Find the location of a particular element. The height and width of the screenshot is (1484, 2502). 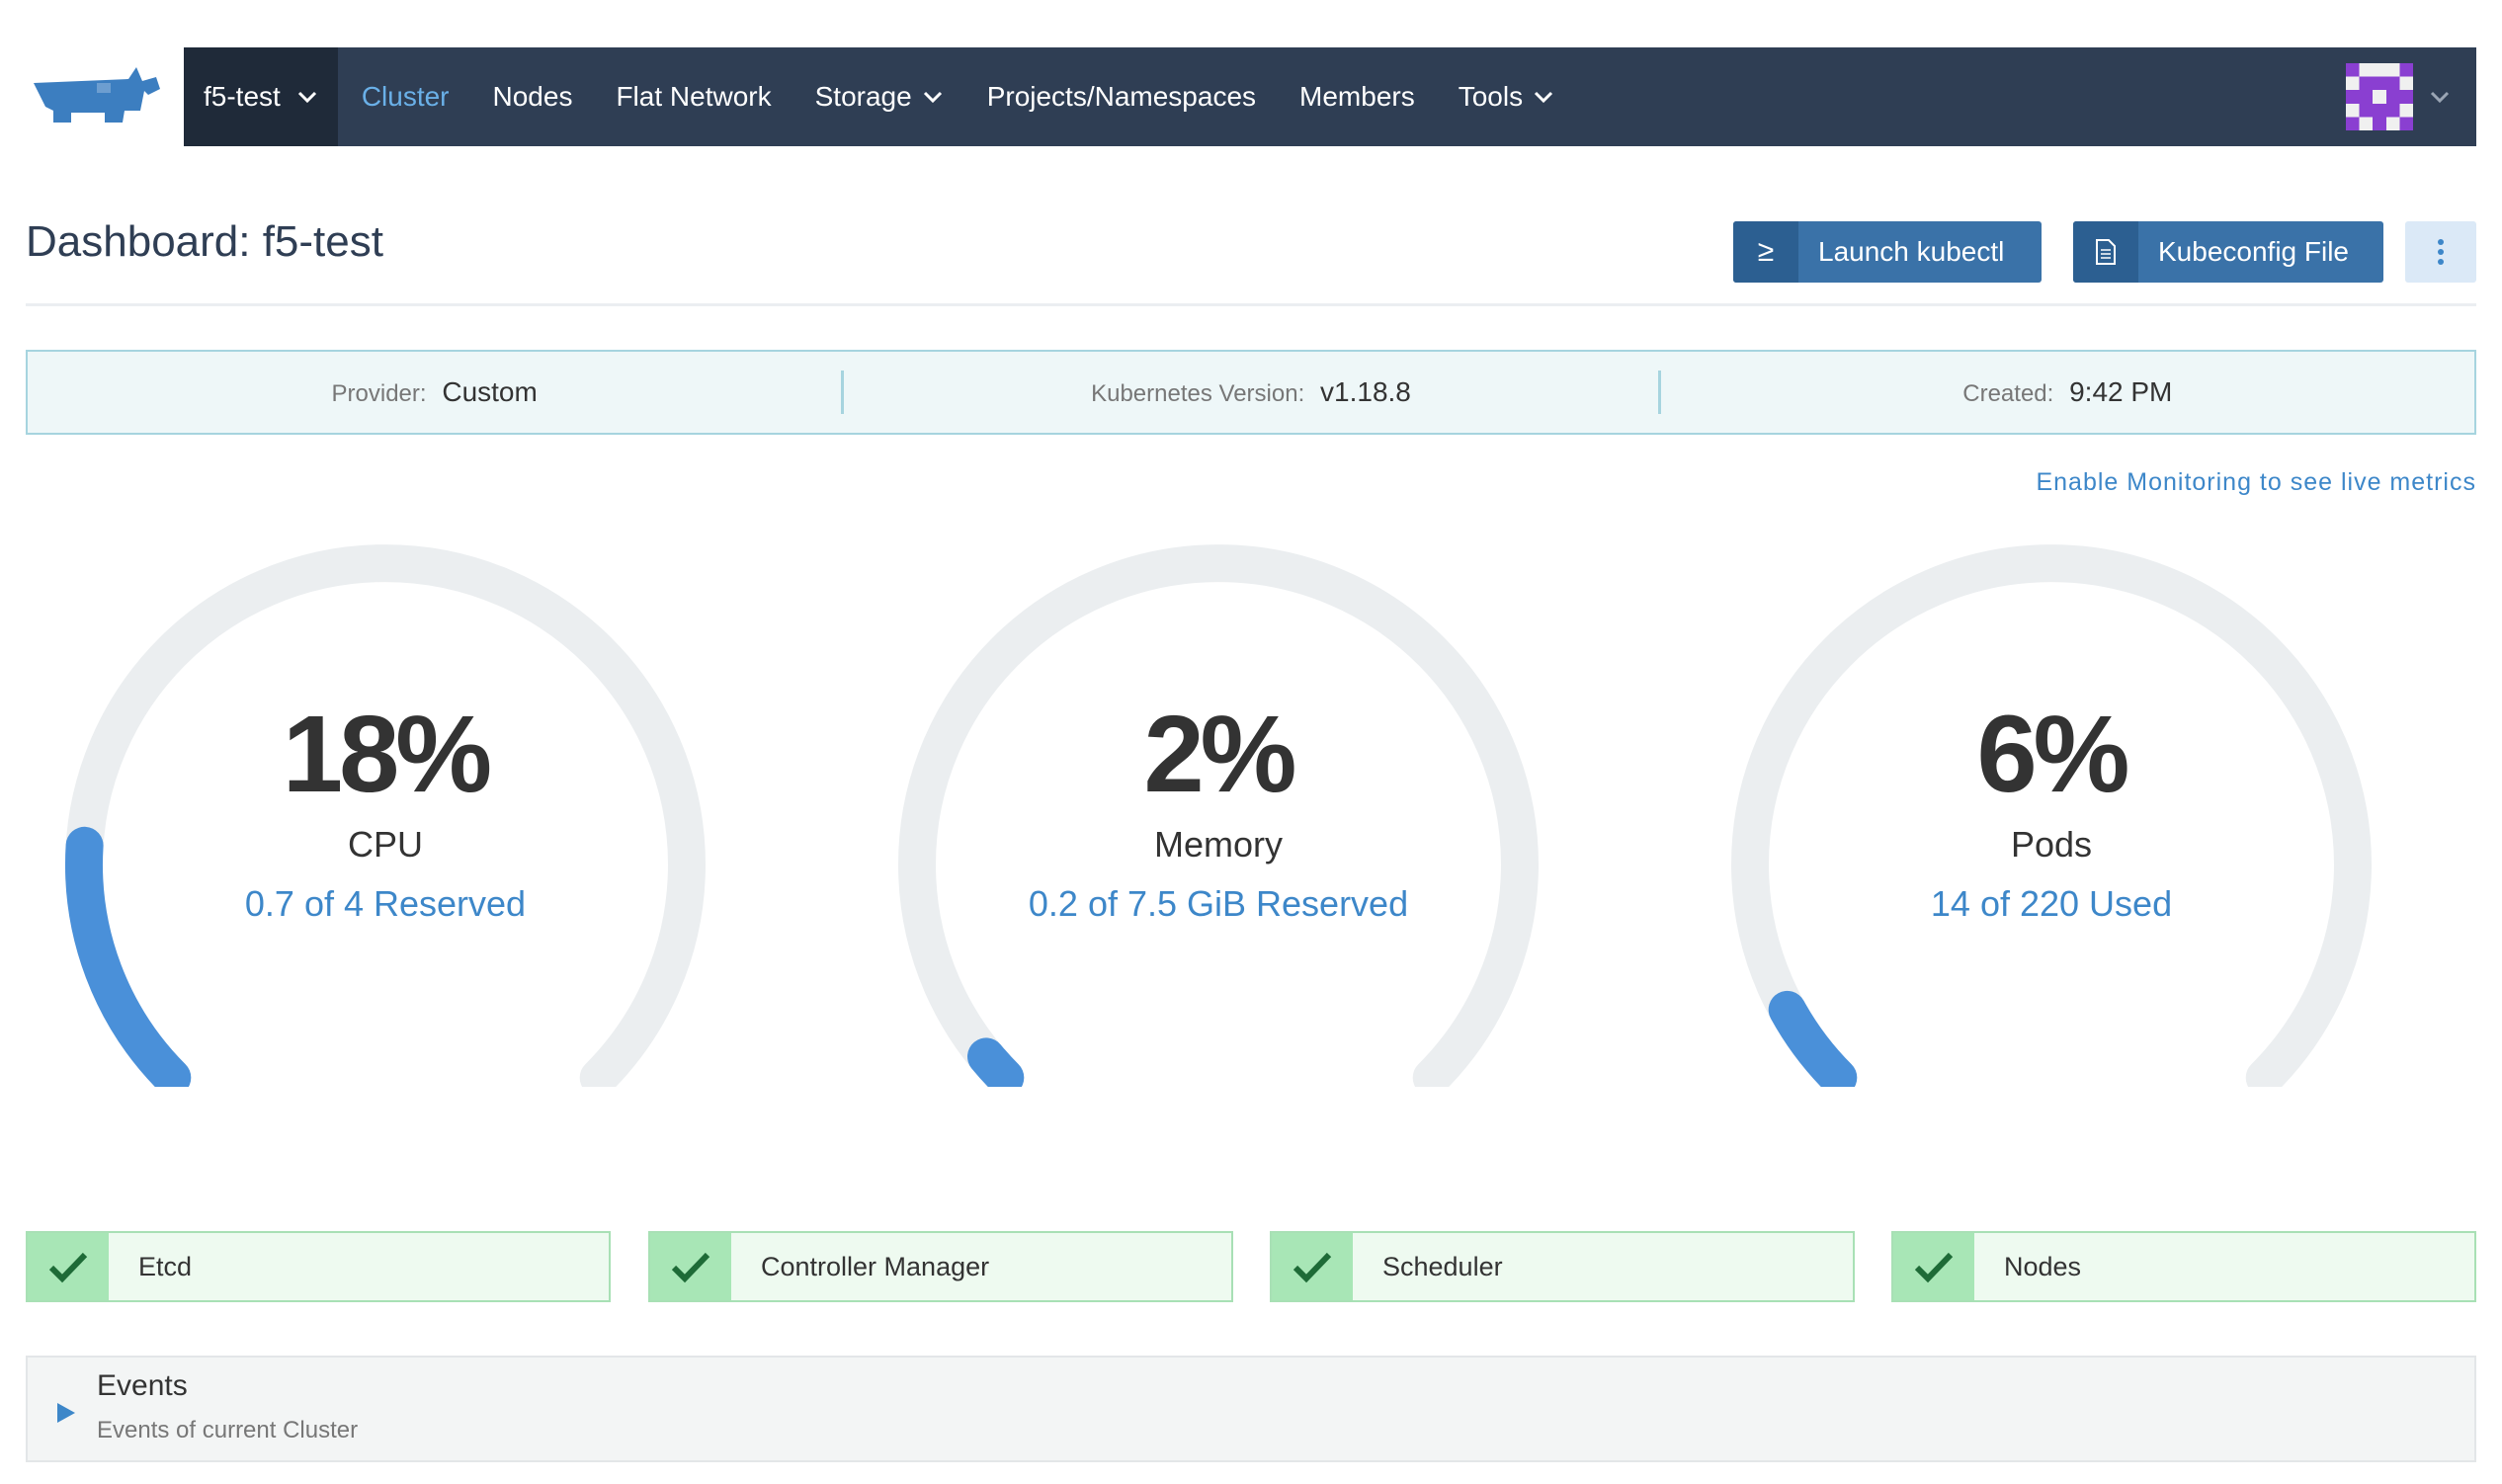

kubeconfig-file-button: Kubeconfig File is located at coordinates (2228, 252).